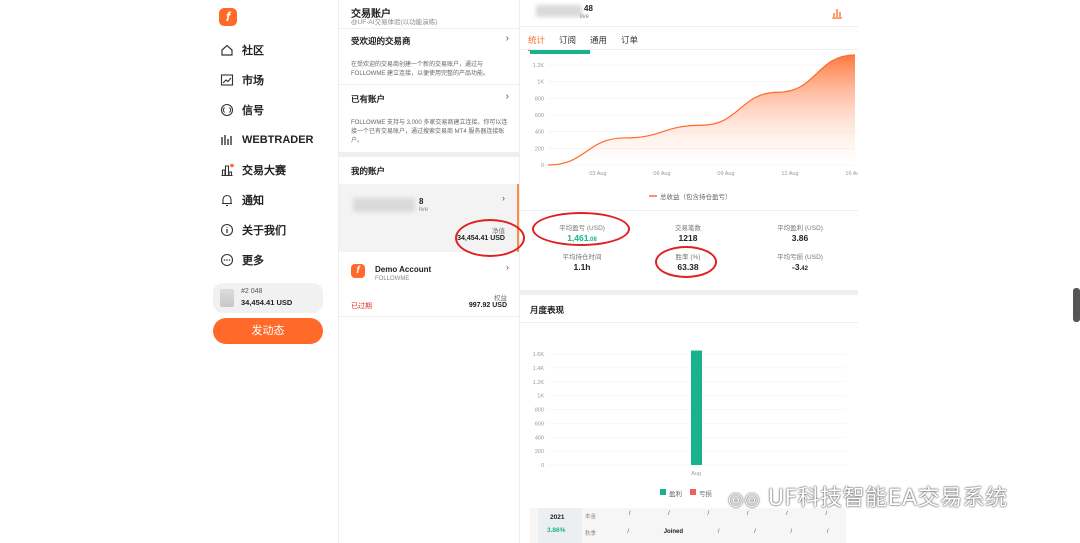 This screenshot has height=543, width=1080. Describe the element at coordinates (688, 228) in the screenshot. I see `stat-label: 交易笔数` at that location.